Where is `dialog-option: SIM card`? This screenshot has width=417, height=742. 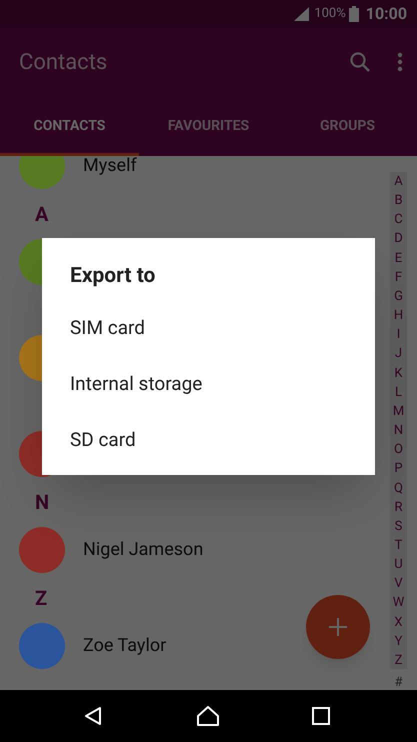 dialog-option: SIM card is located at coordinates (208, 328).